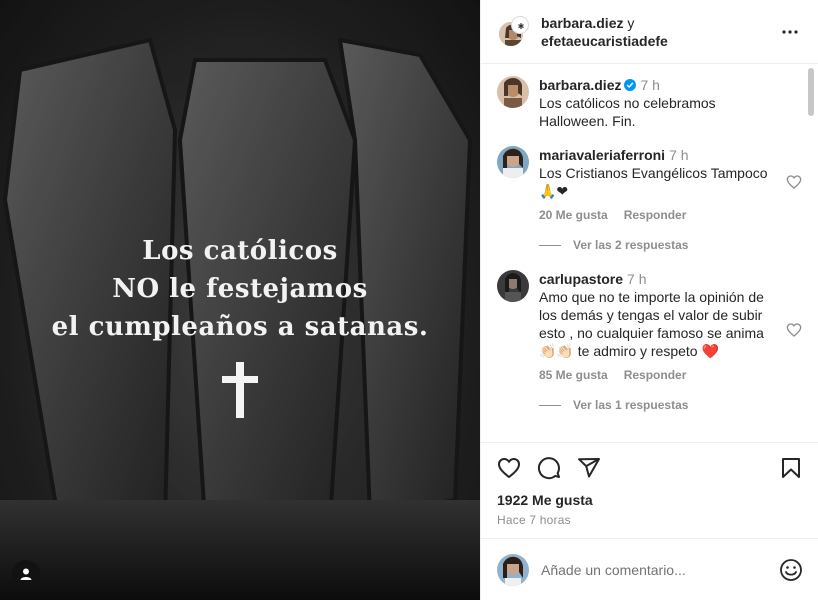 This screenshot has width=818, height=600. What do you see at coordinates (631, 405) in the screenshot?
I see `view-replies-label: Ver las 1 respuestas` at bounding box center [631, 405].